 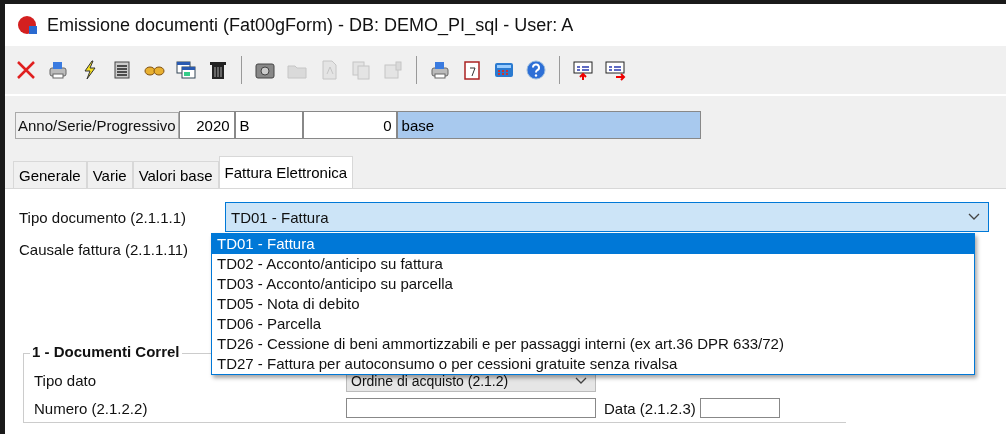 I want to click on field-label: Numero (2.1.2.2), so click(x=91, y=408).